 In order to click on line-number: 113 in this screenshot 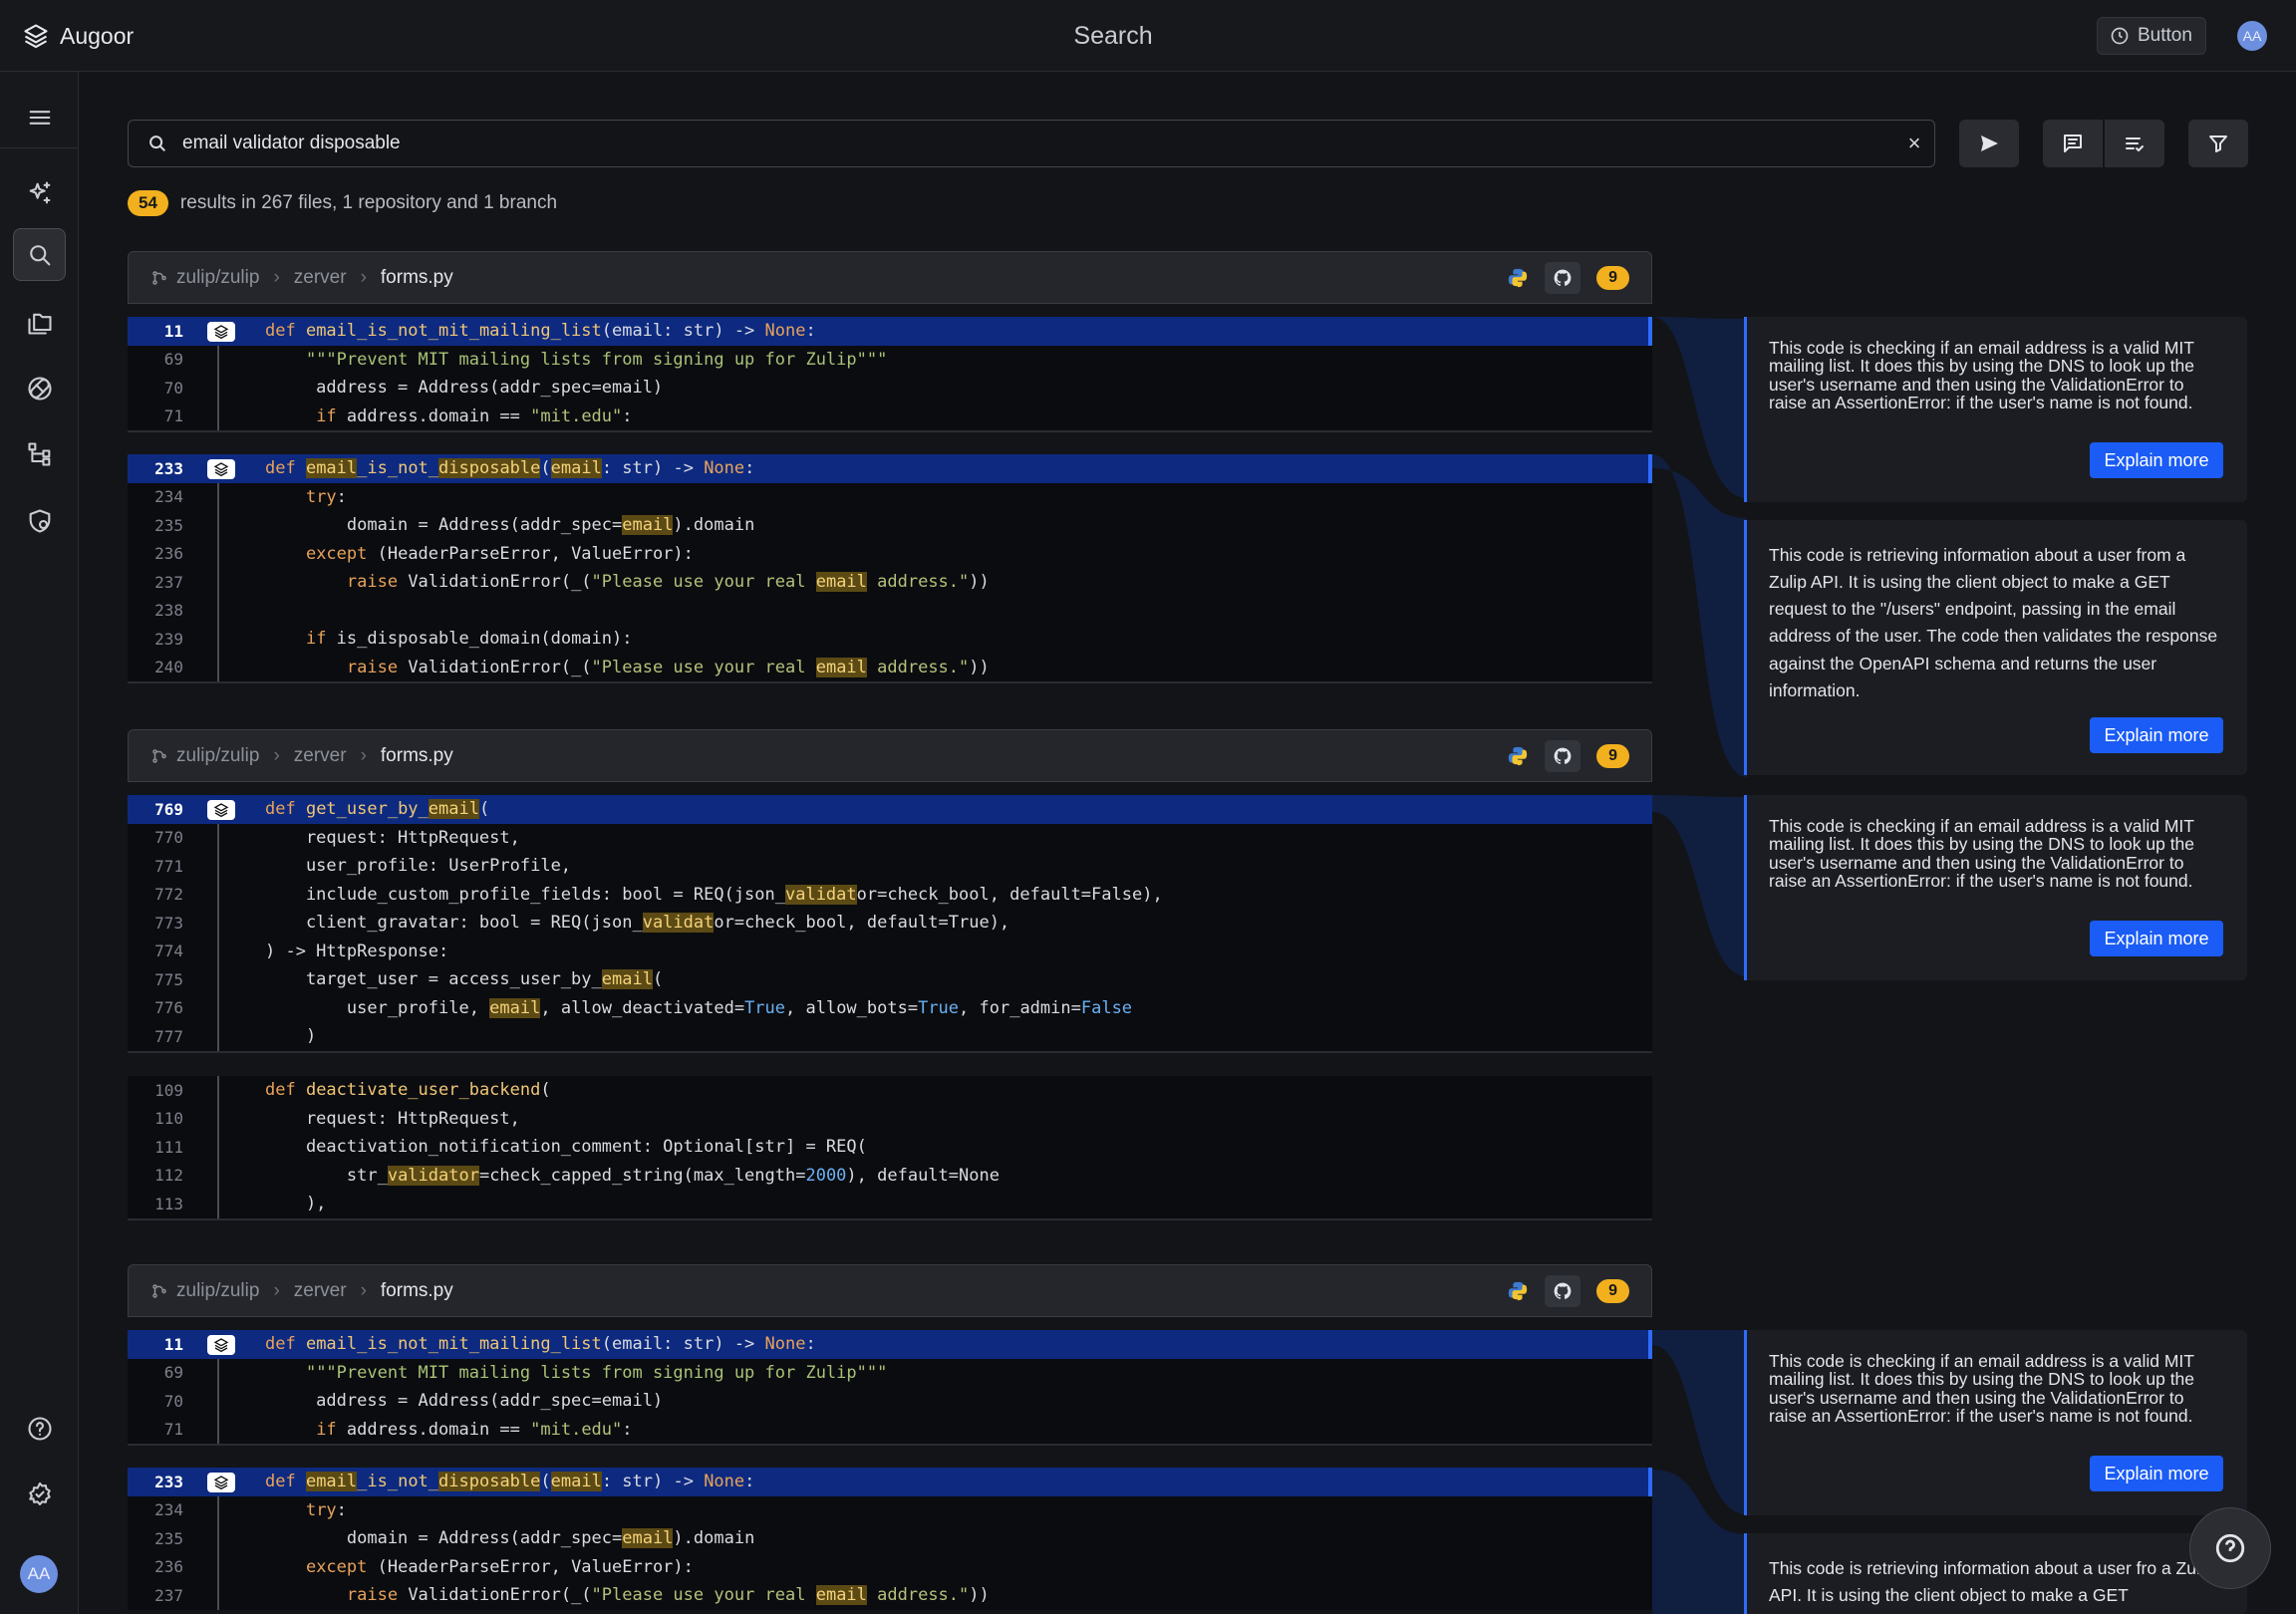, I will do `click(168, 1203)`.